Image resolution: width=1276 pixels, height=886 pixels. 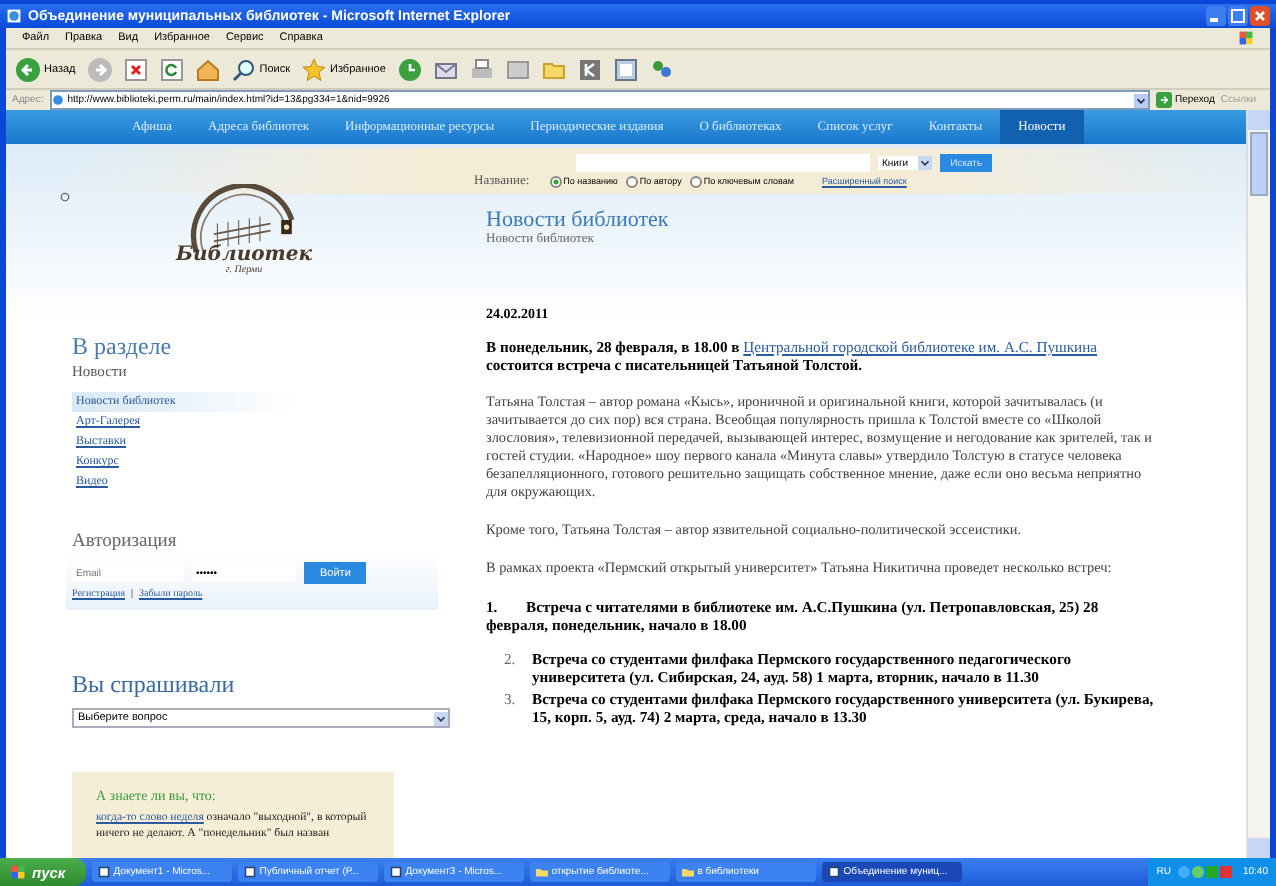 I want to click on browser-icon, so click(x=14, y=16).